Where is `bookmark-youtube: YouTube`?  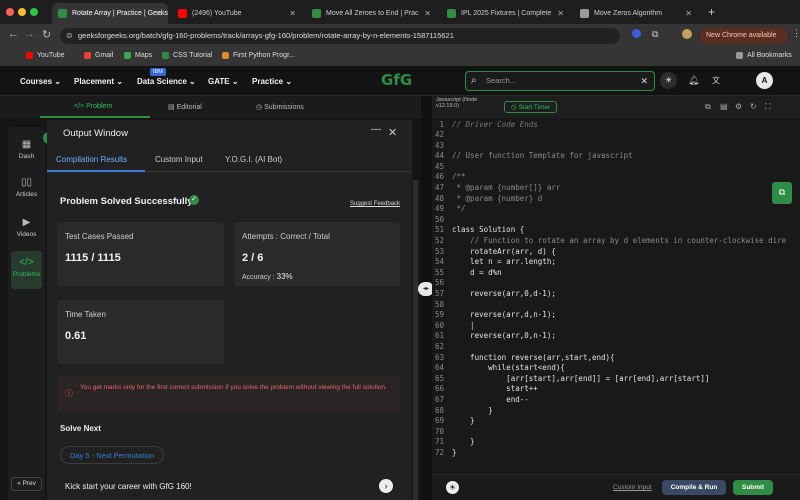 bookmark-youtube: YouTube is located at coordinates (45, 55).